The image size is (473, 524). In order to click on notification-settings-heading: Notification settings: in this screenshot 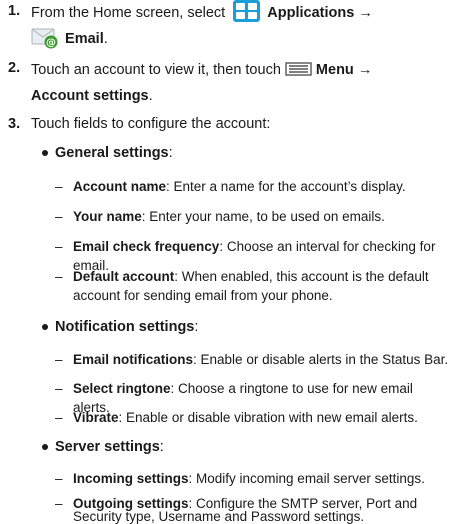, I will do `click(99, 327)`.